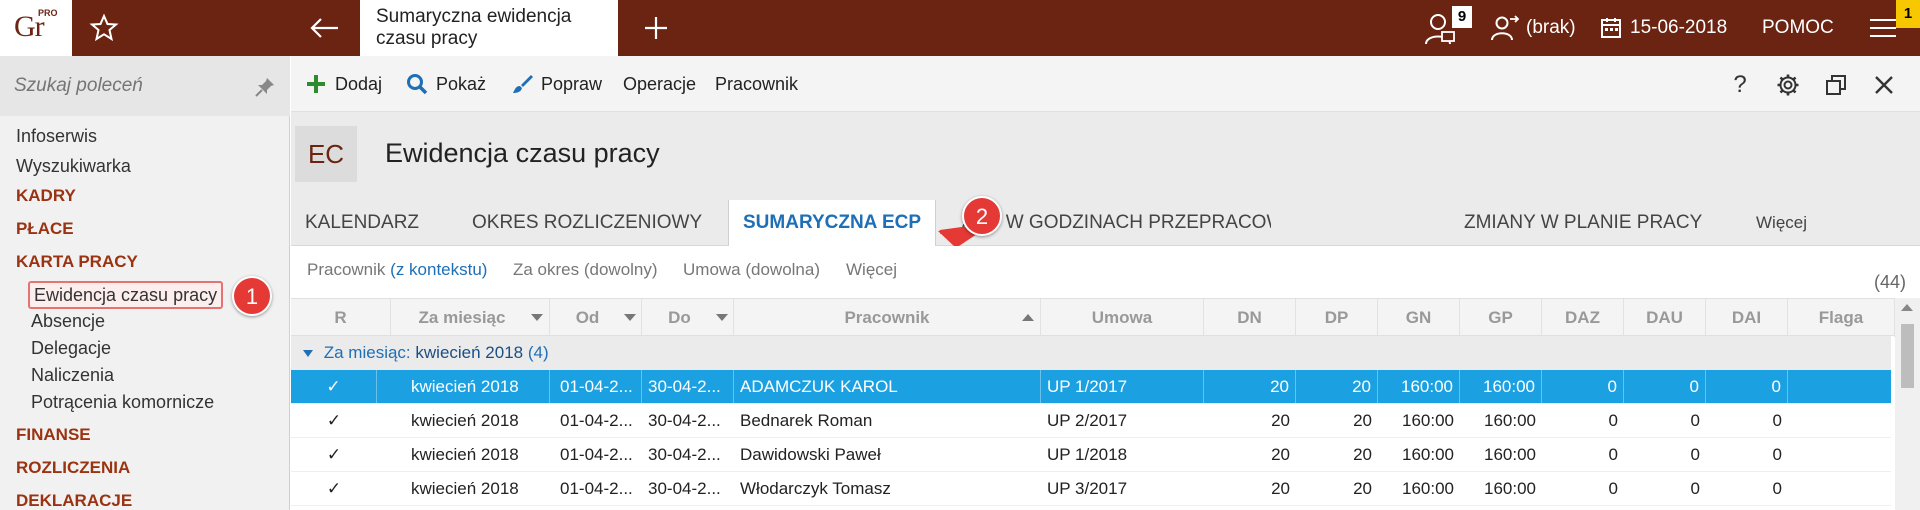  What do you see at coordinates (68, 321) in the screenshot?
I see `sidebar-item-absencje: Absencje` at bounding box center [68, 321].